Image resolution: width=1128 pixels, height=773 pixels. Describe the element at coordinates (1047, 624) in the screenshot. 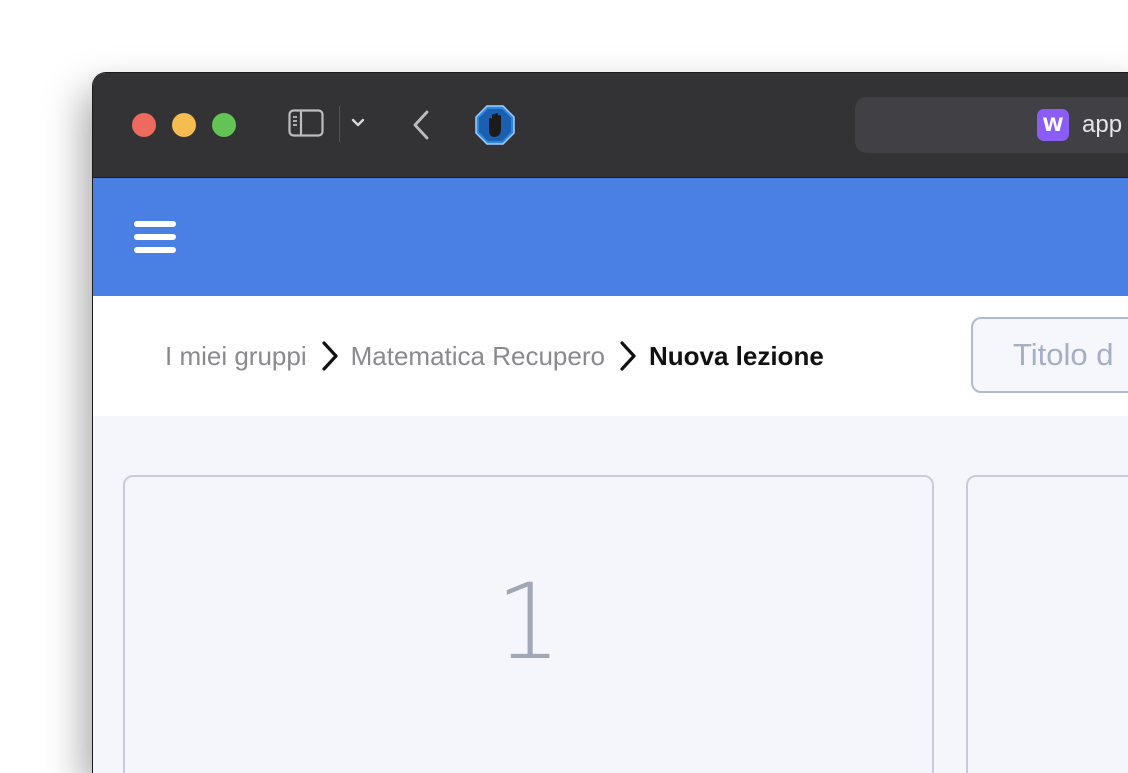

I see `slide-card` at that location.